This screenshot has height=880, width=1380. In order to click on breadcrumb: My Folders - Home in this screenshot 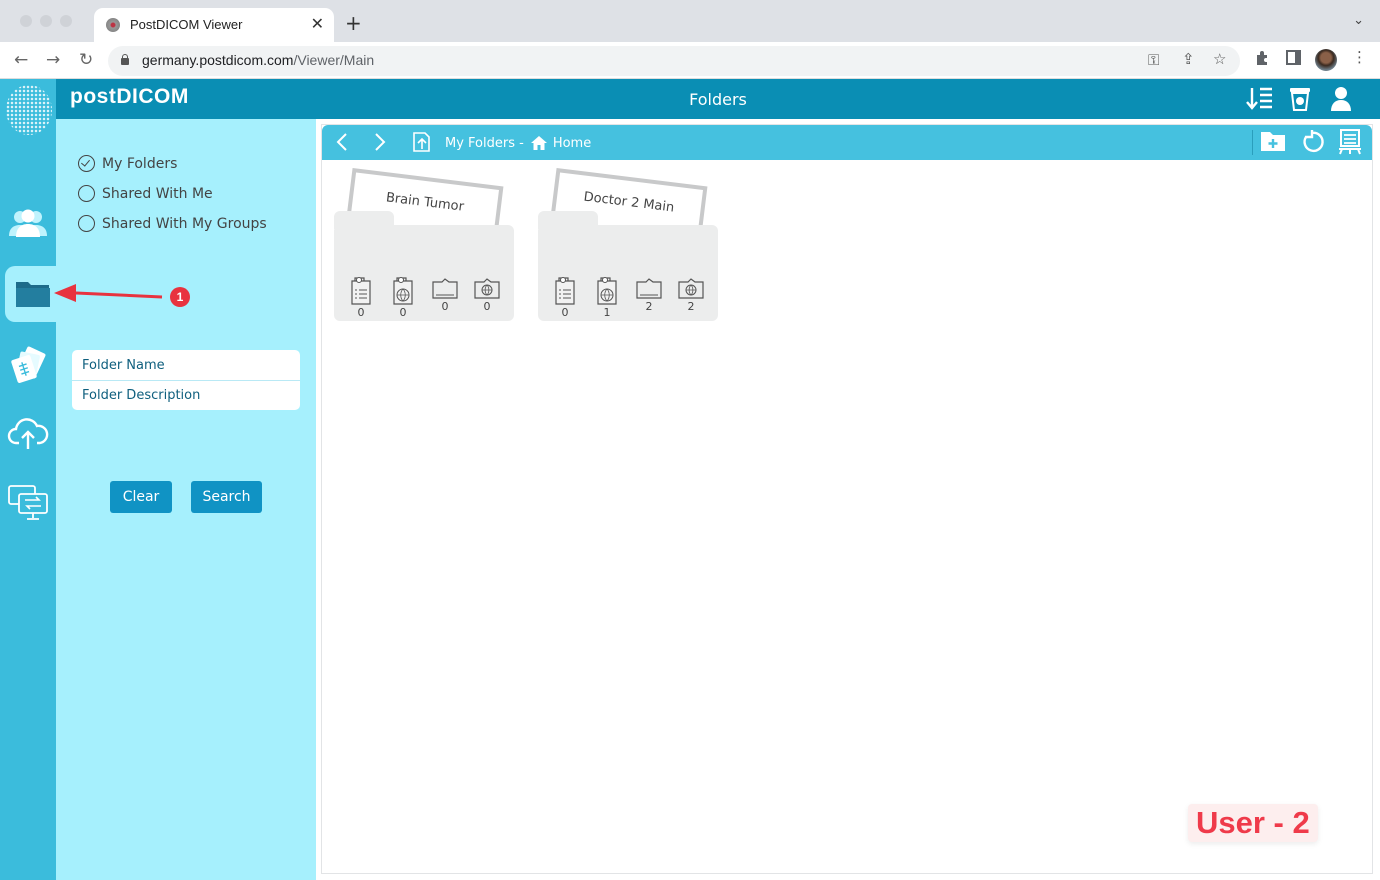, I will do `click(518, 143)`.